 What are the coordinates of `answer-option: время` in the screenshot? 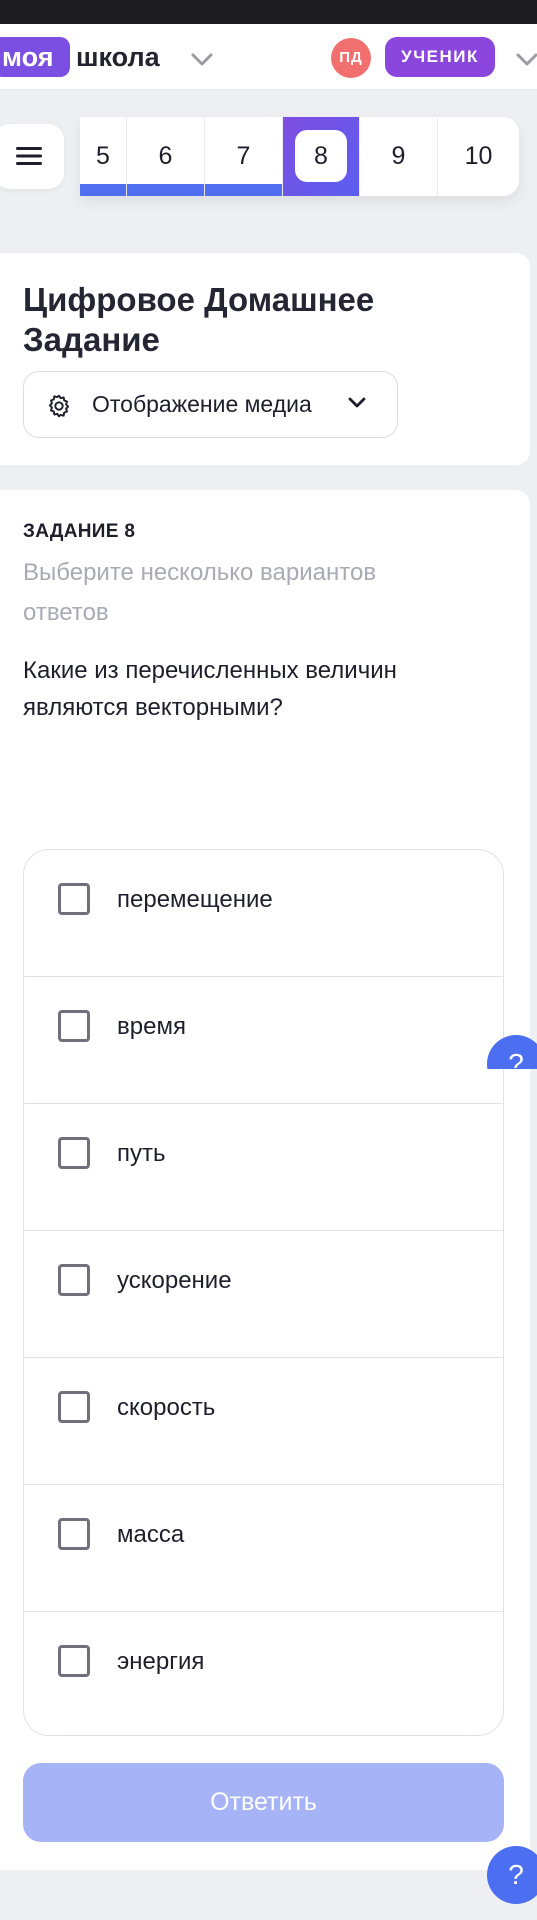 It's located at (263, 1040).